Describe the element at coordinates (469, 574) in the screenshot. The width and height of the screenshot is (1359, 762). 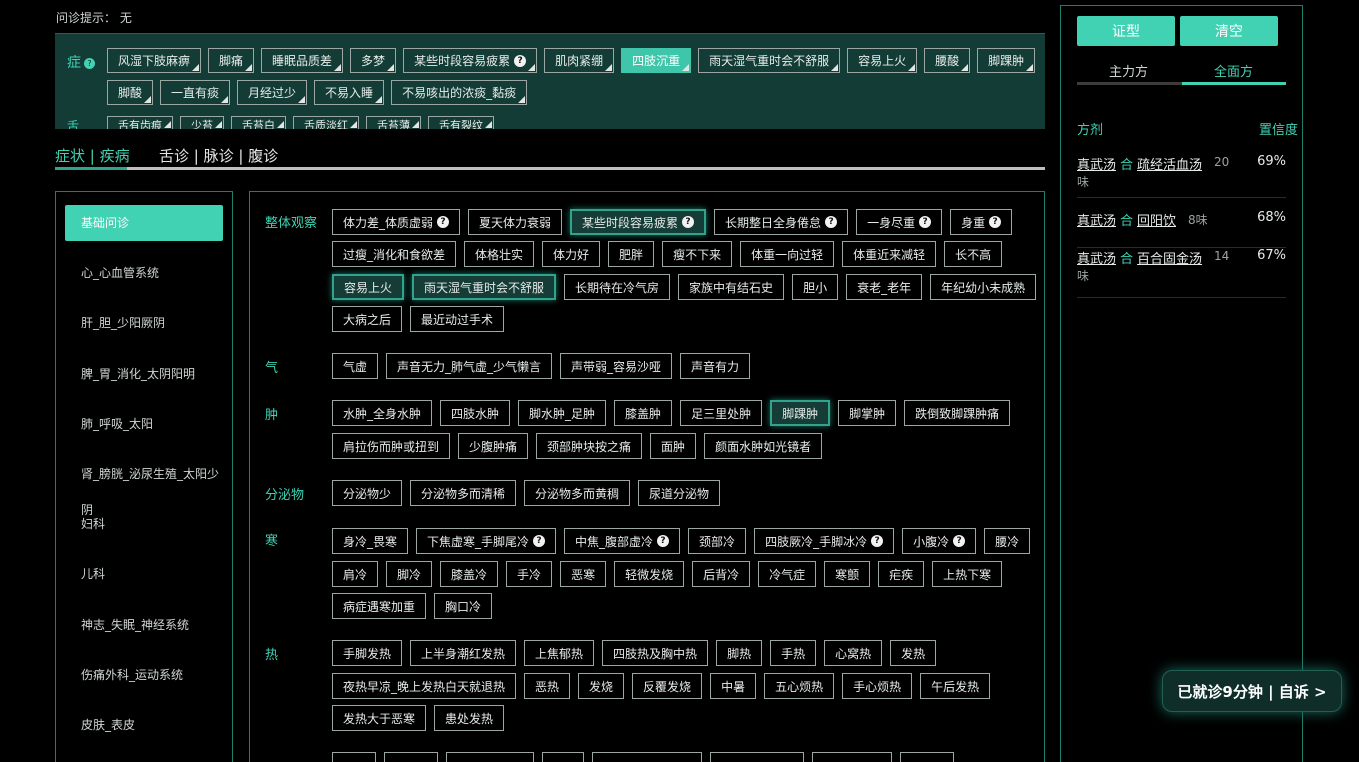
I see `symptom-button: 膝盖冷` at that location.